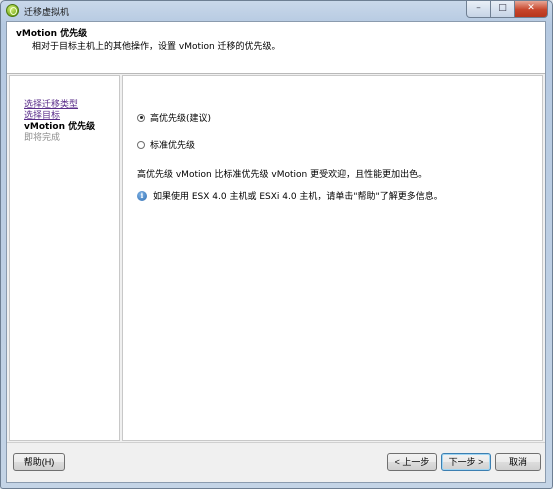 Image resolution: width=553 pixels, height=489 pixels. Describe the element at coordinates (466, 462) in the screenshot. I see `next-button: 下一步 >` at that location.